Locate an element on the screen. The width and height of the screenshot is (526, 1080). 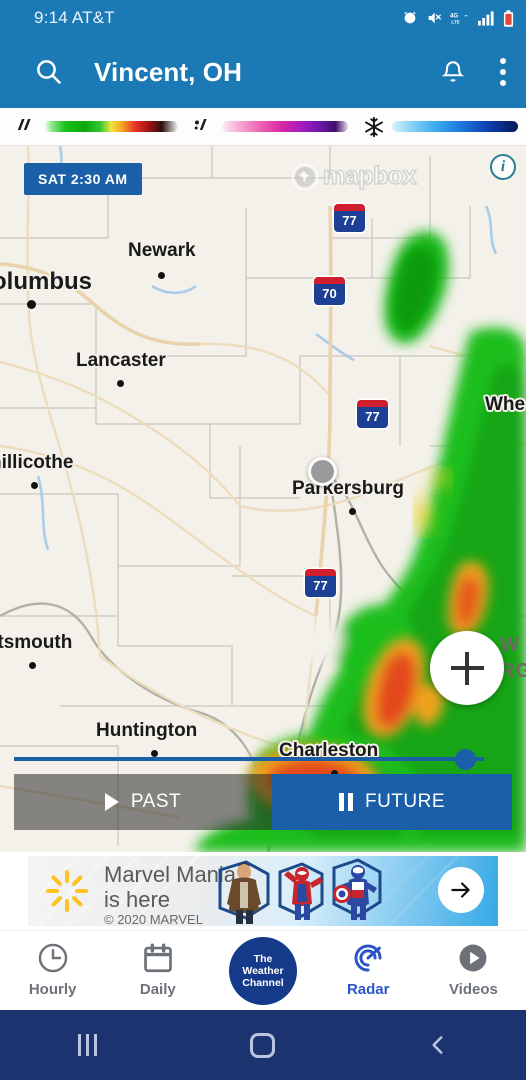
home-button is located at coordinates (263, 1045).